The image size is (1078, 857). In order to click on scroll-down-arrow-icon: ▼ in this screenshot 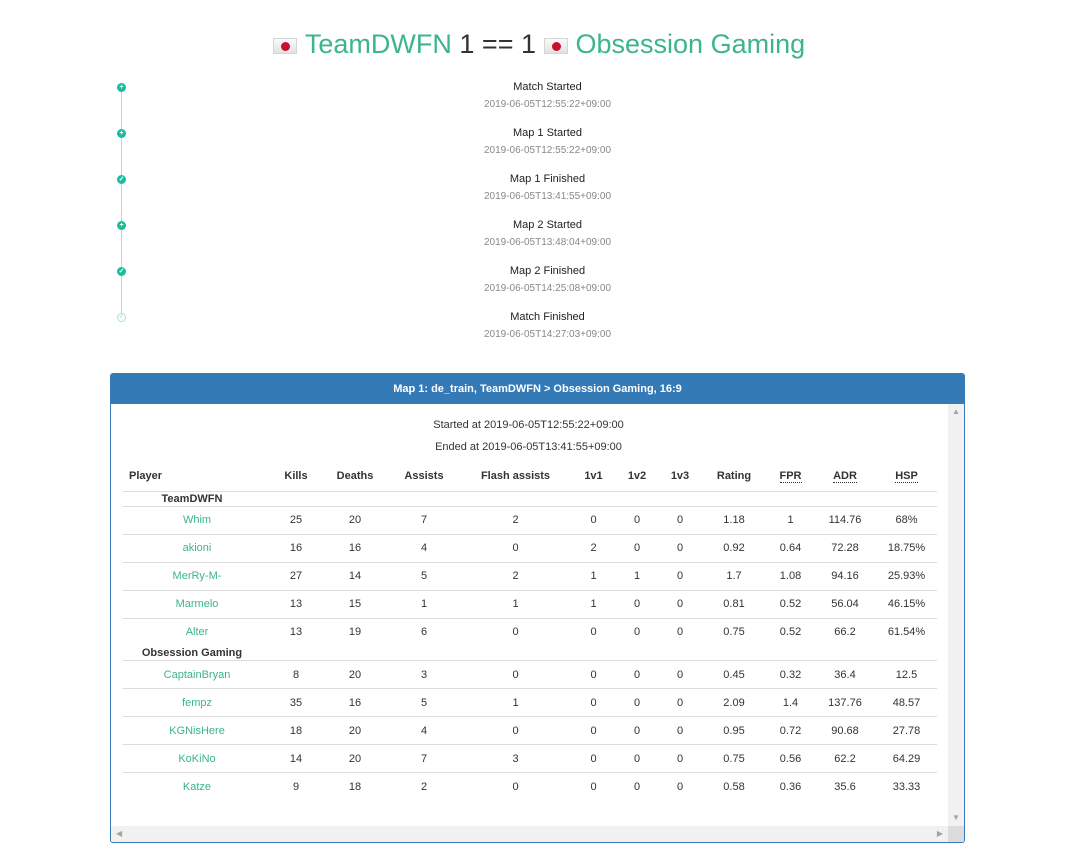, I will do `click(956, 818)`.